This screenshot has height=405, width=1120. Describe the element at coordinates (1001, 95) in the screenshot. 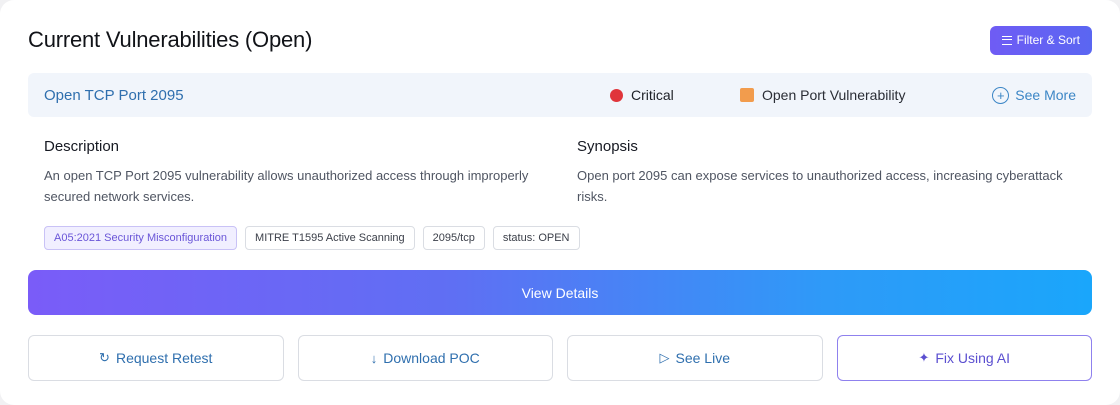

I see `plus-circle-icon: +` at that location.